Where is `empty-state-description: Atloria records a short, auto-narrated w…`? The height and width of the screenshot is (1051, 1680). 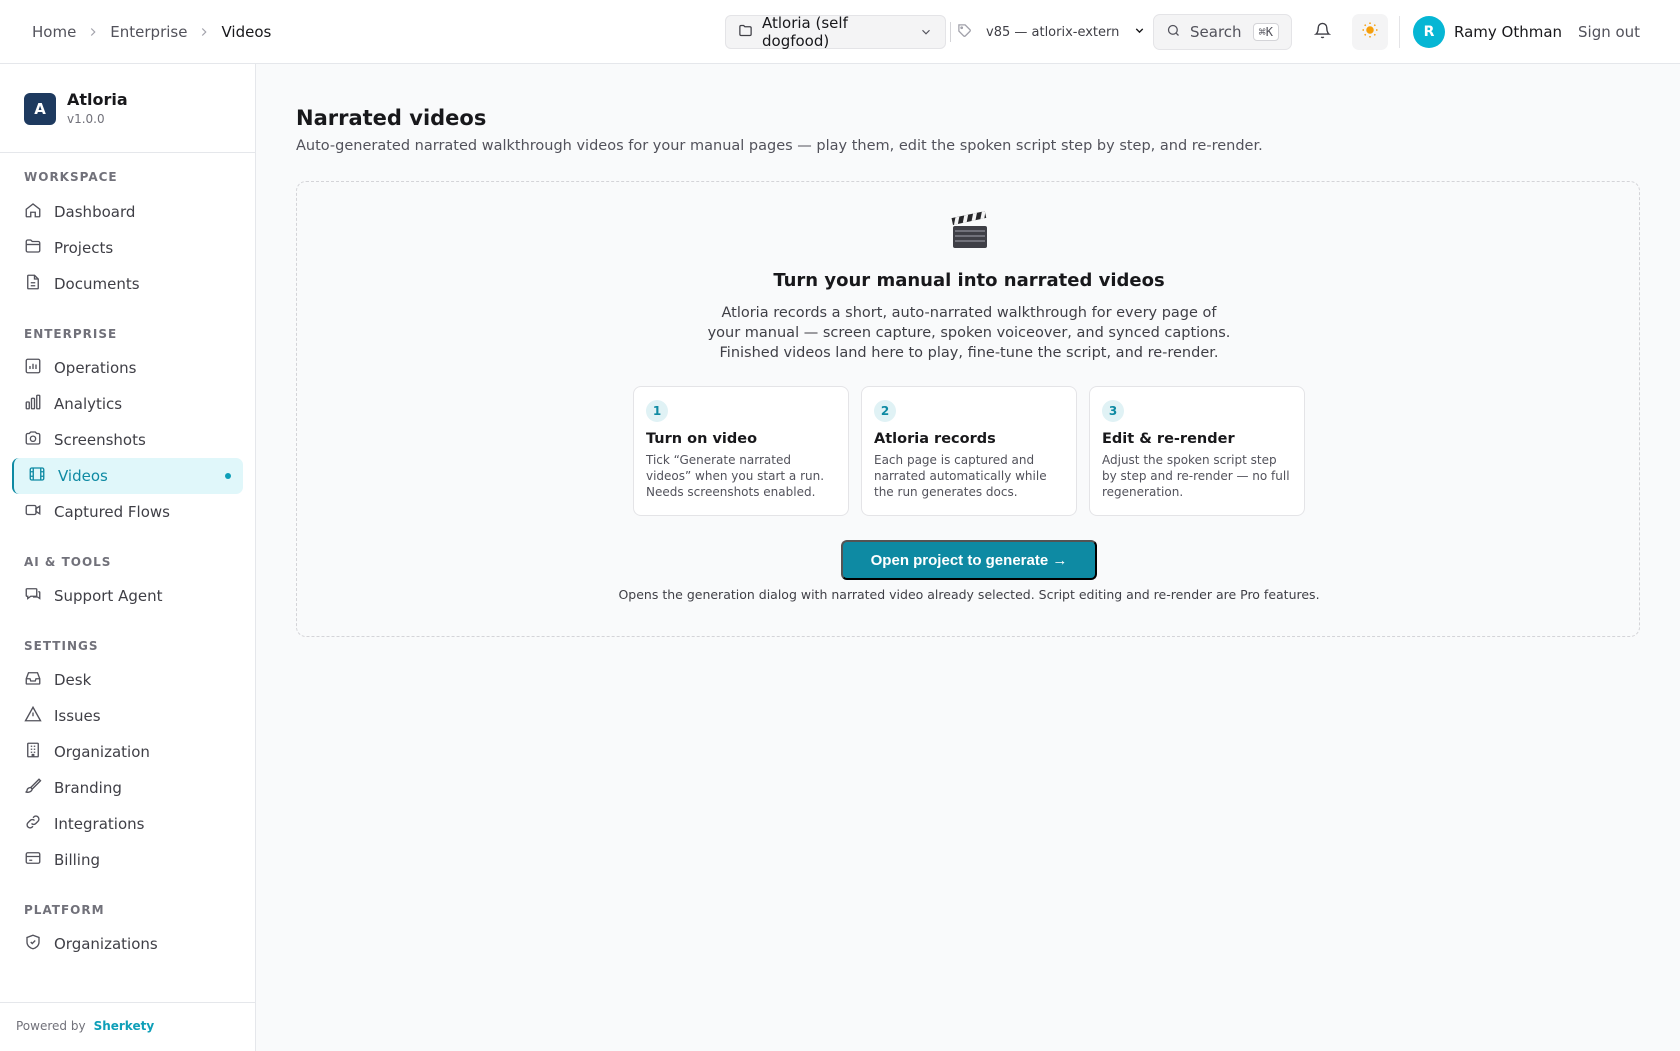
empty-state-description: Atloria records a short, auto-narrated w… is located at coordinates (969, 333).